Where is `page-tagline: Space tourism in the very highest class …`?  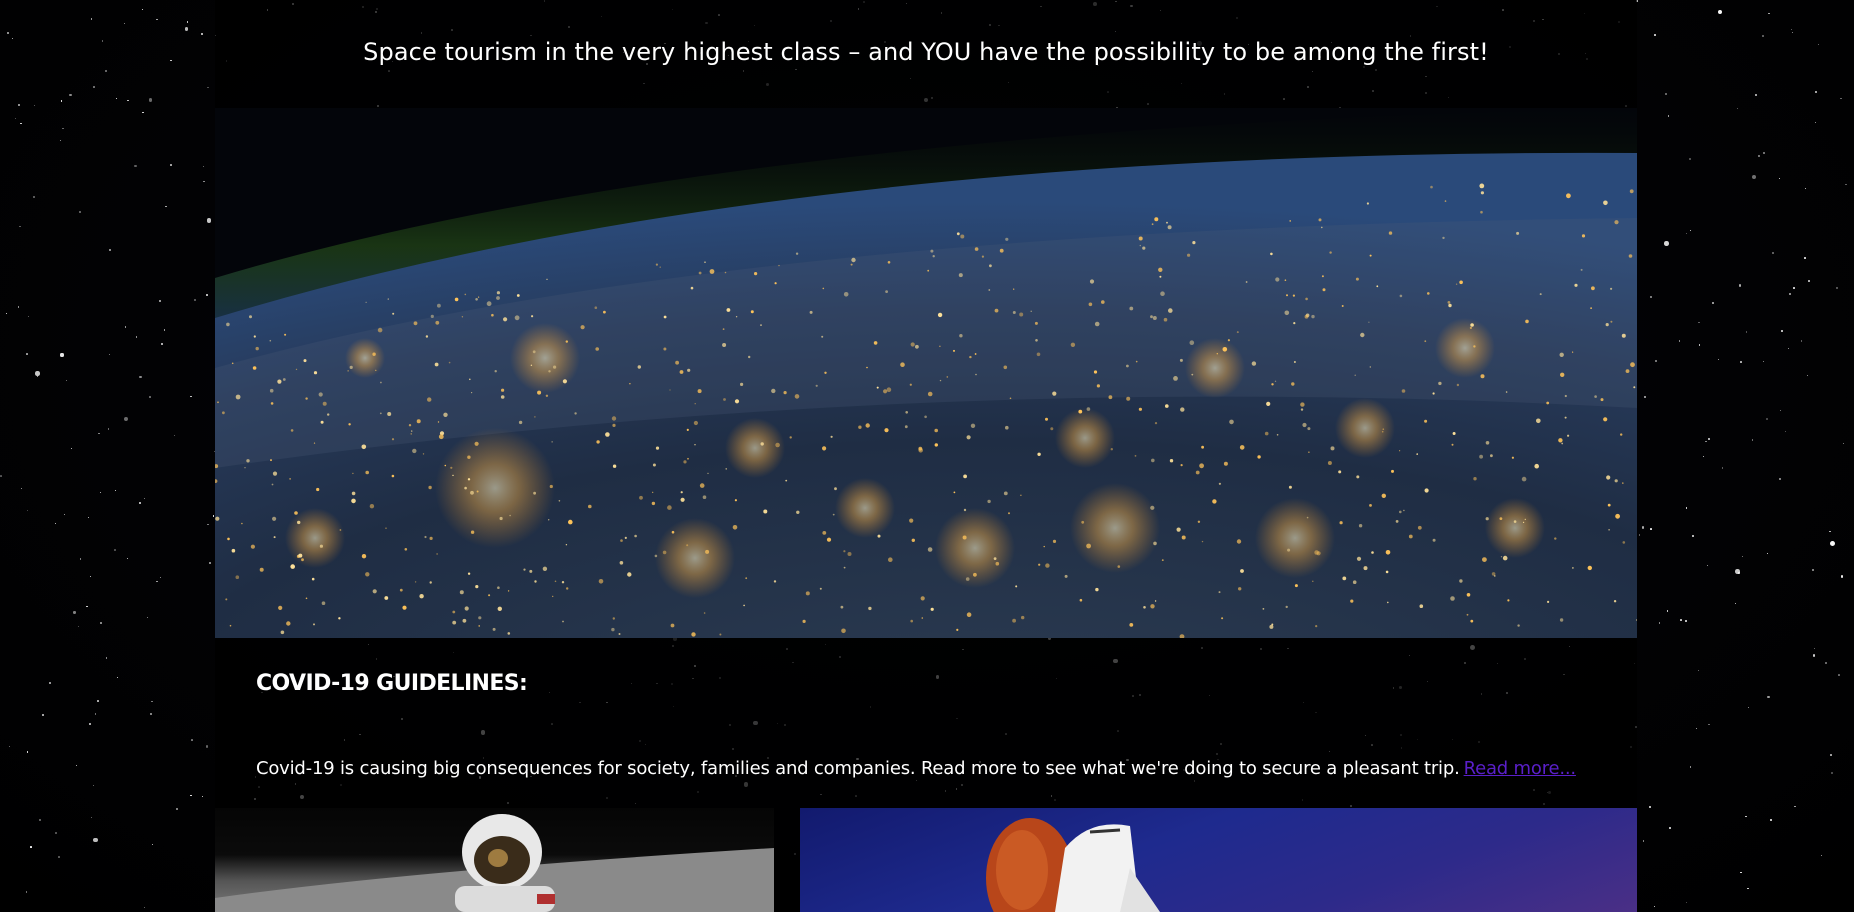
page-tagline: Space tourism in the very highest class … is located at coordinates (926, 52).